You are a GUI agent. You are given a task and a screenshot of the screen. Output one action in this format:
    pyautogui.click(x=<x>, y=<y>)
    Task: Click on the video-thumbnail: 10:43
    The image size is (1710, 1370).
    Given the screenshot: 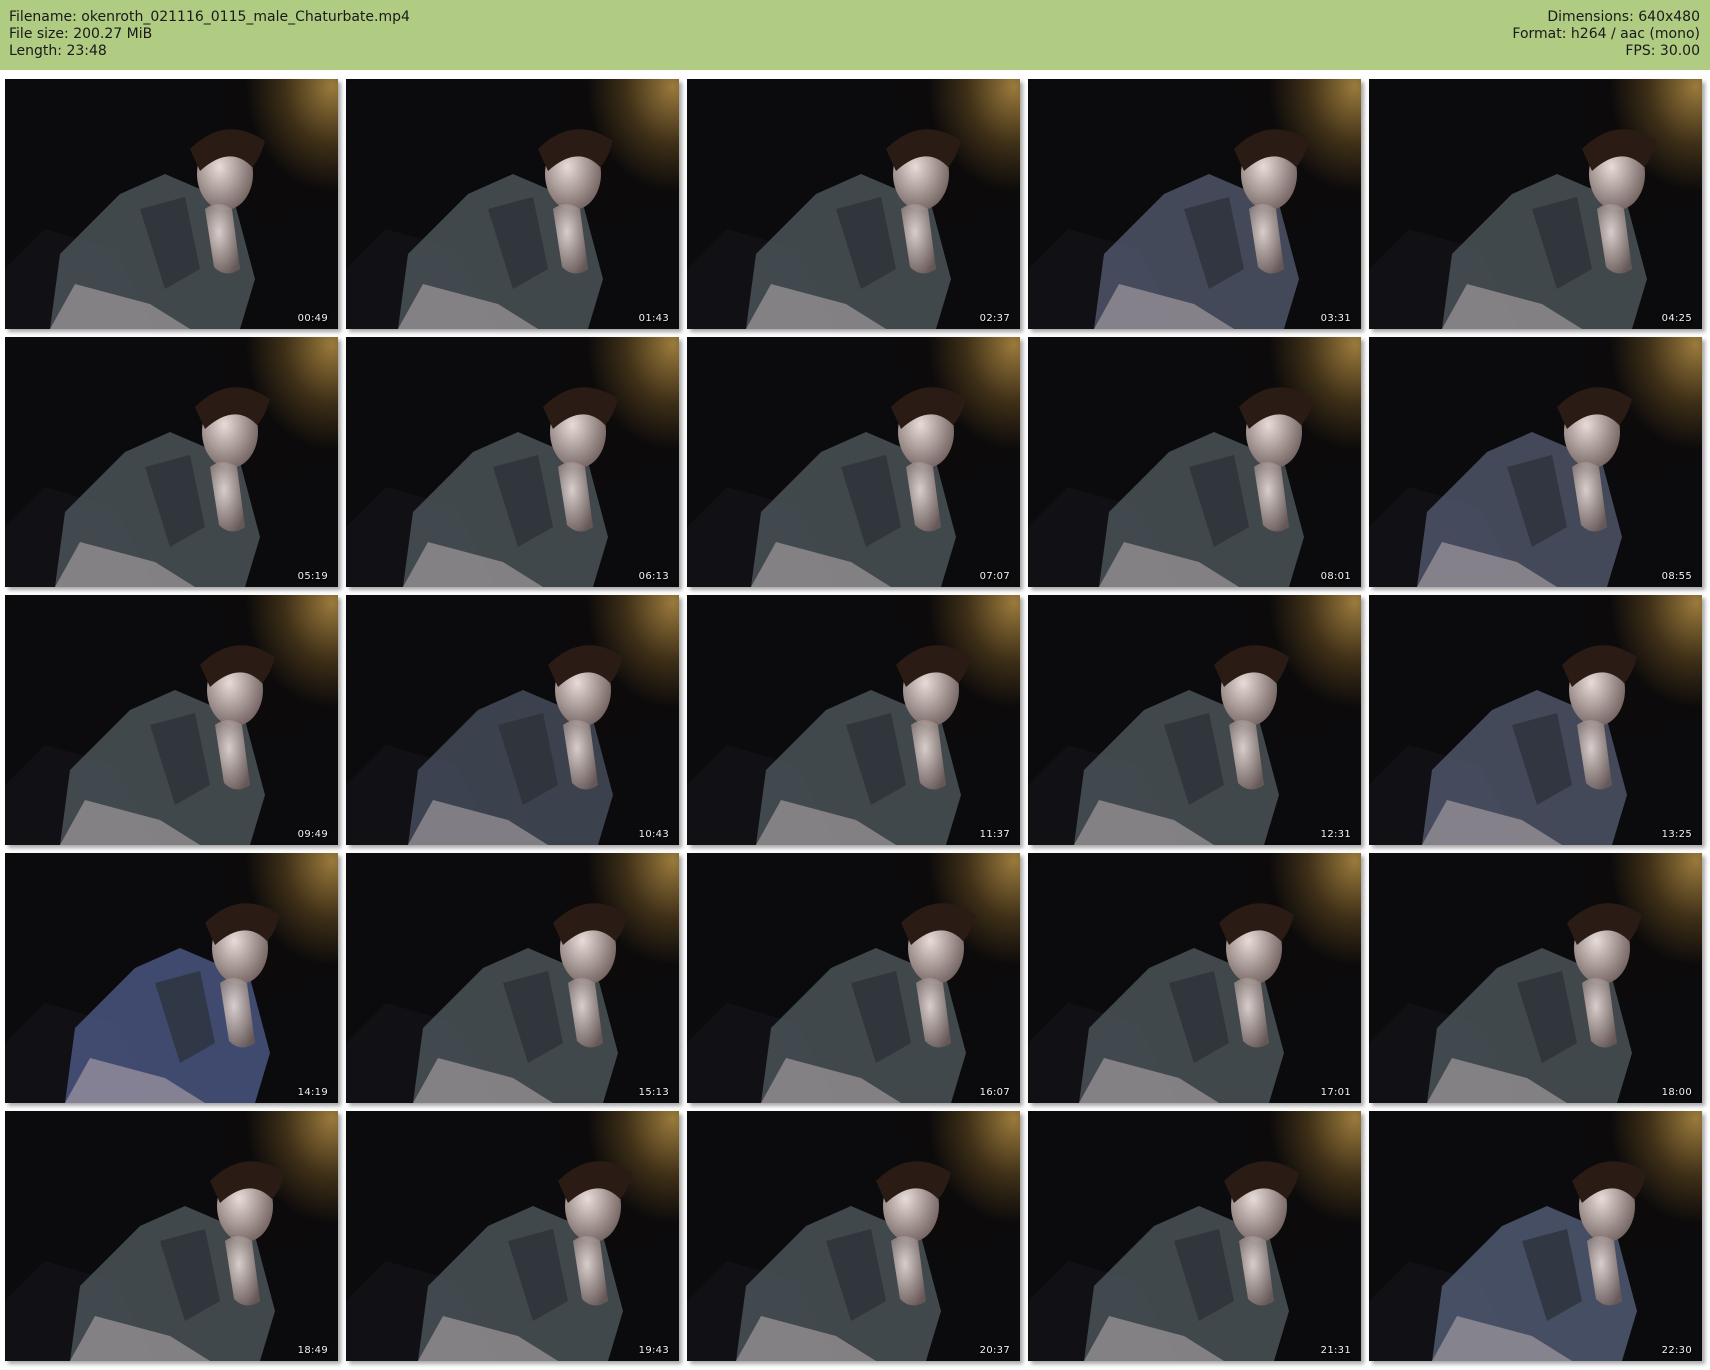 What is the action you would take?
    pyautogui.click(x=512, y=720)
    